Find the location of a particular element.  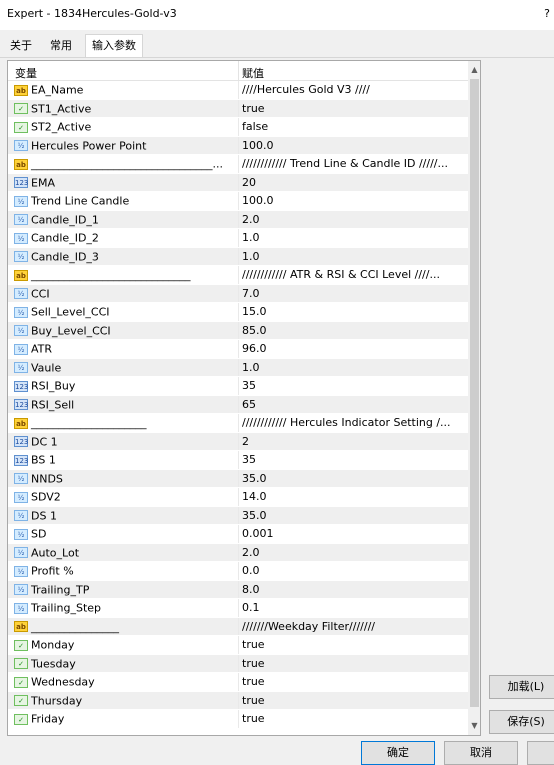

help-button: ? is located at coordinates (547, 13).